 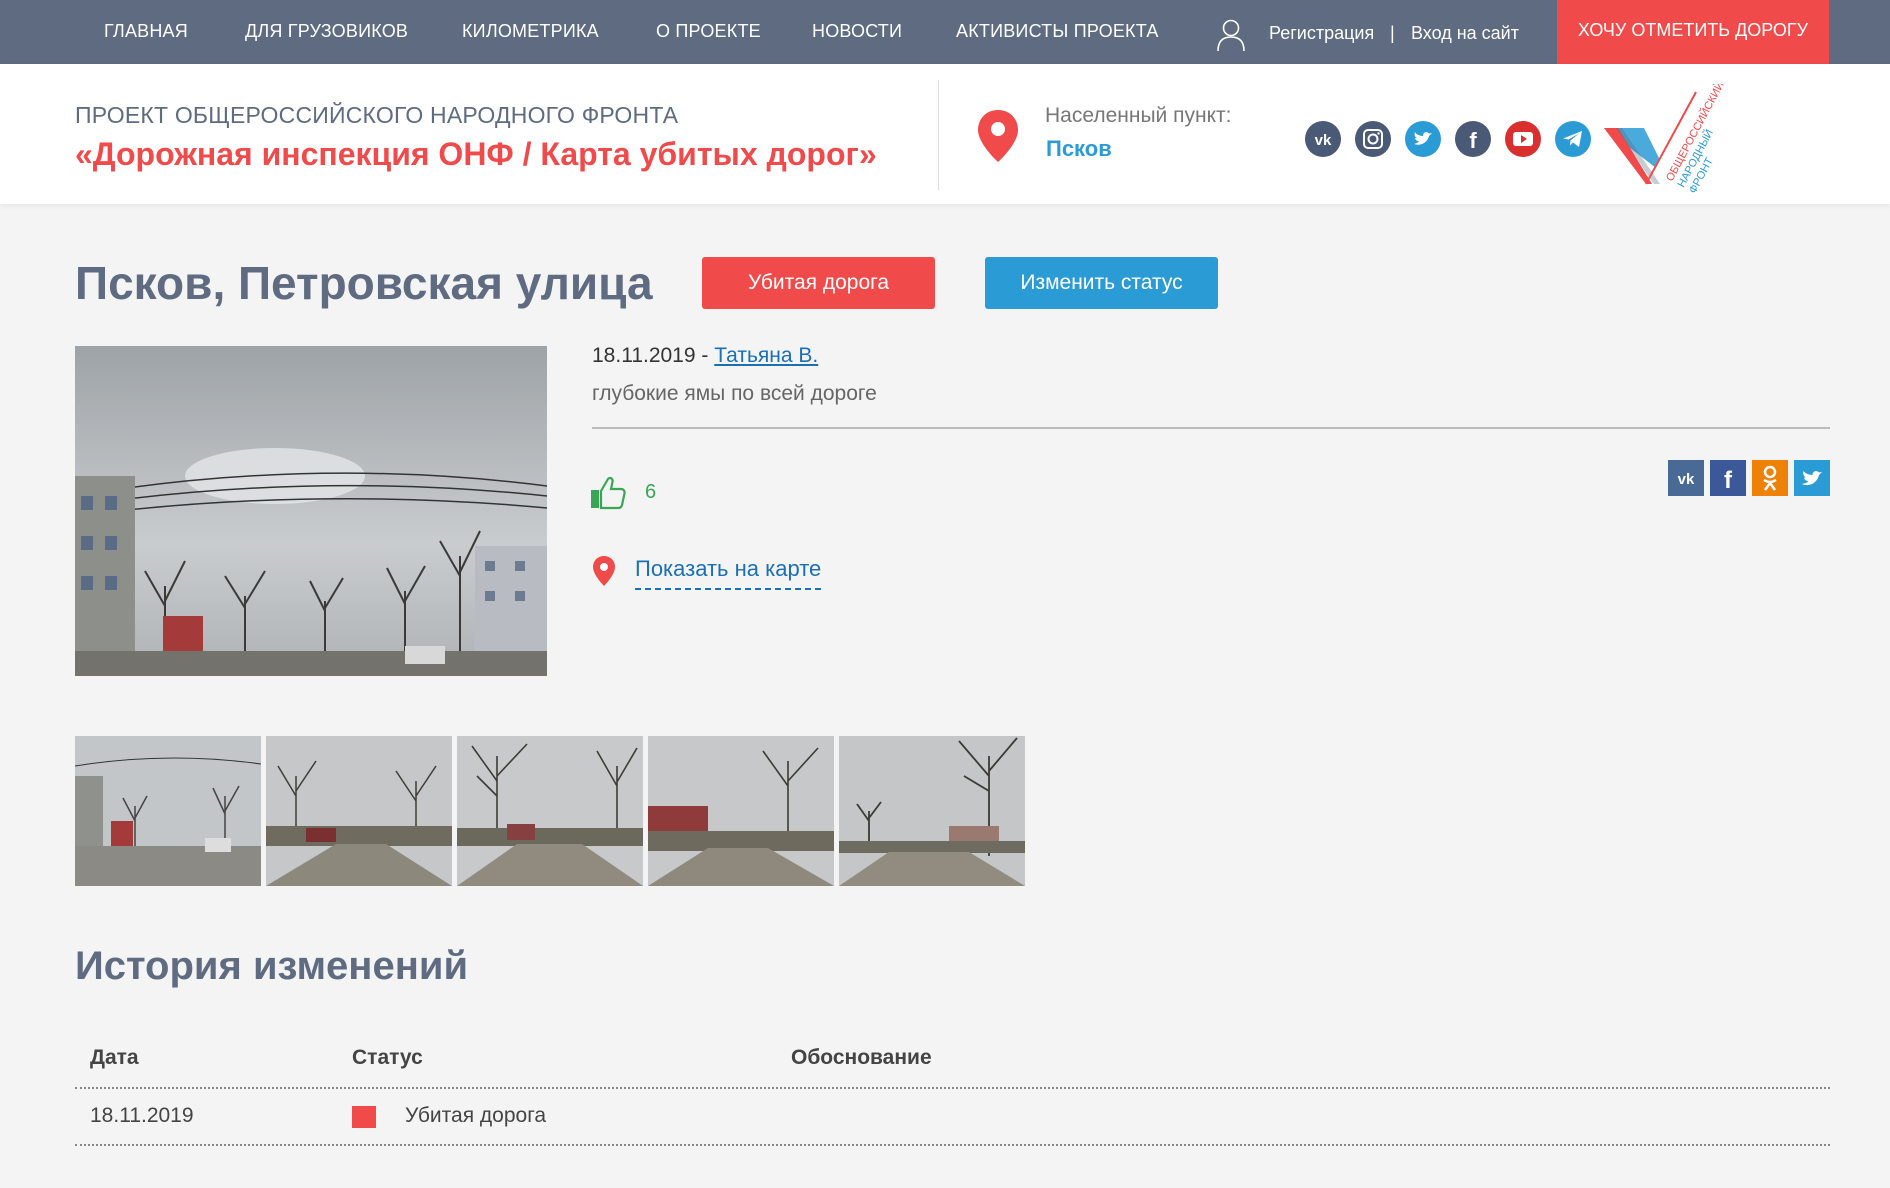 What do you see at coordinates (708, 32) in the screenshot?
I see `nav-item-about: О проекте` at bounding box center [708, 32].